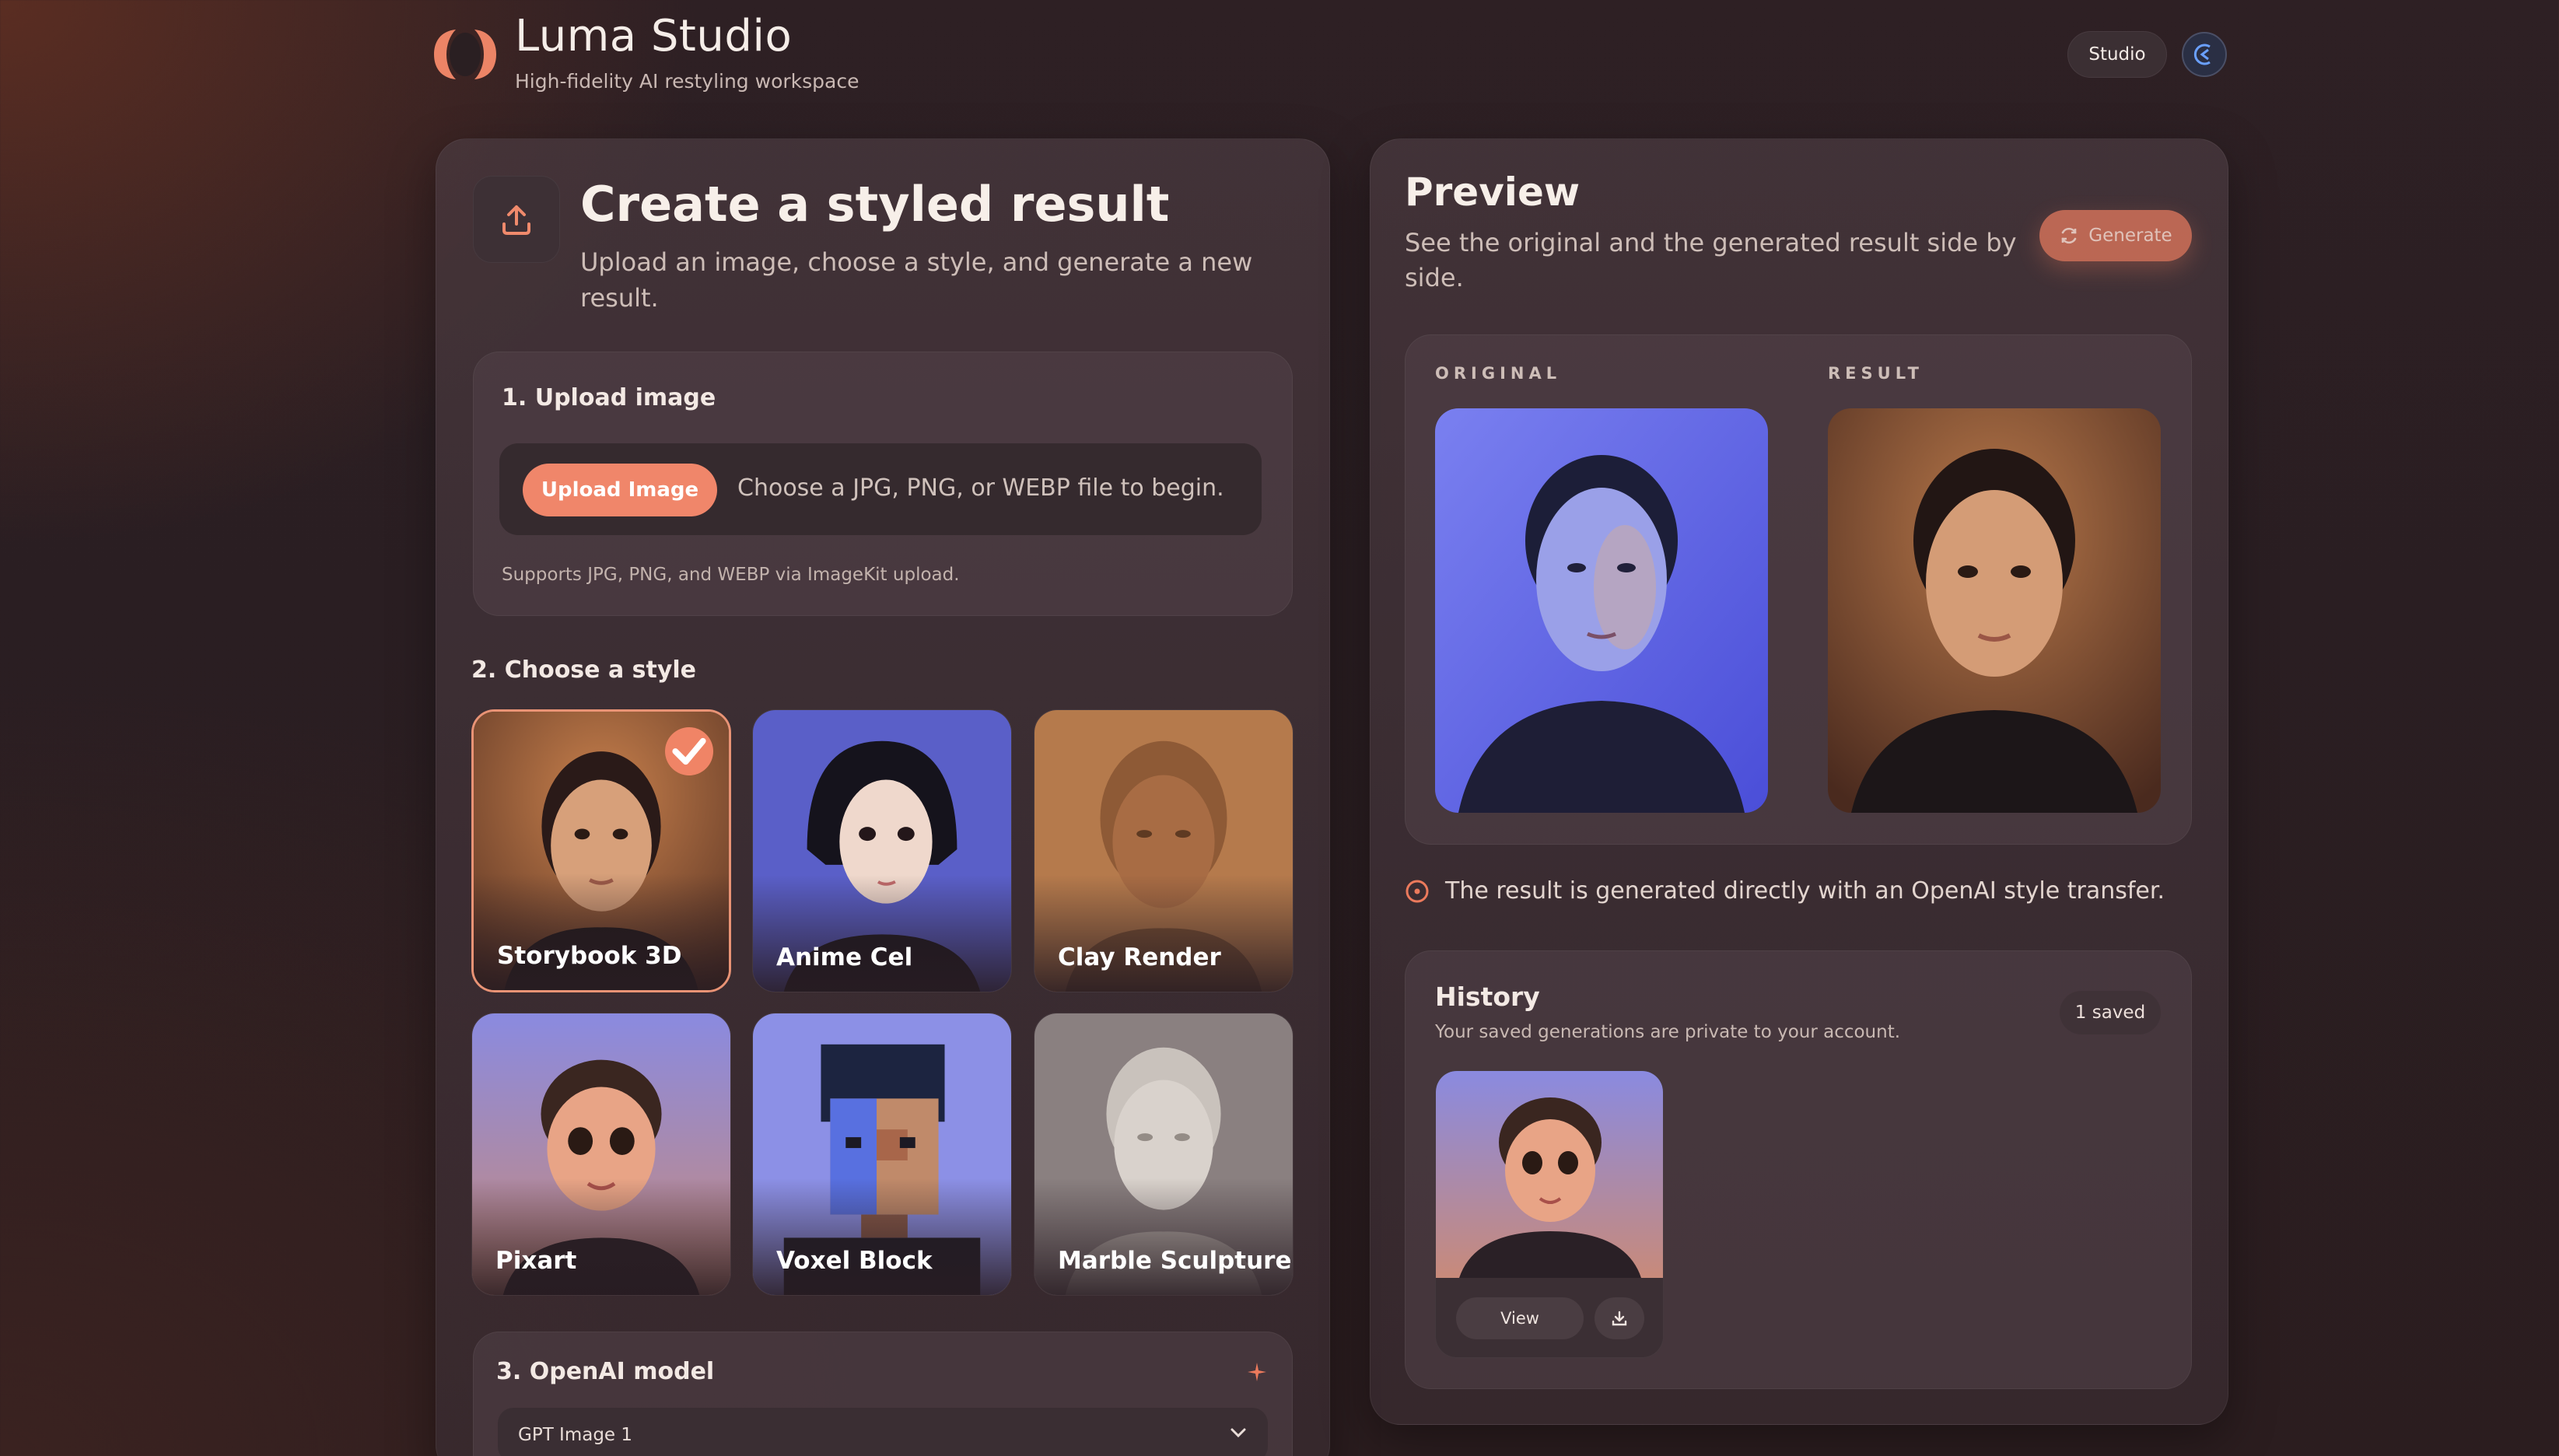 Image resolution: width=2559 pixels, height=1456 pixels. I want to click on style-label: Storybook 3D, so click(589, 956).